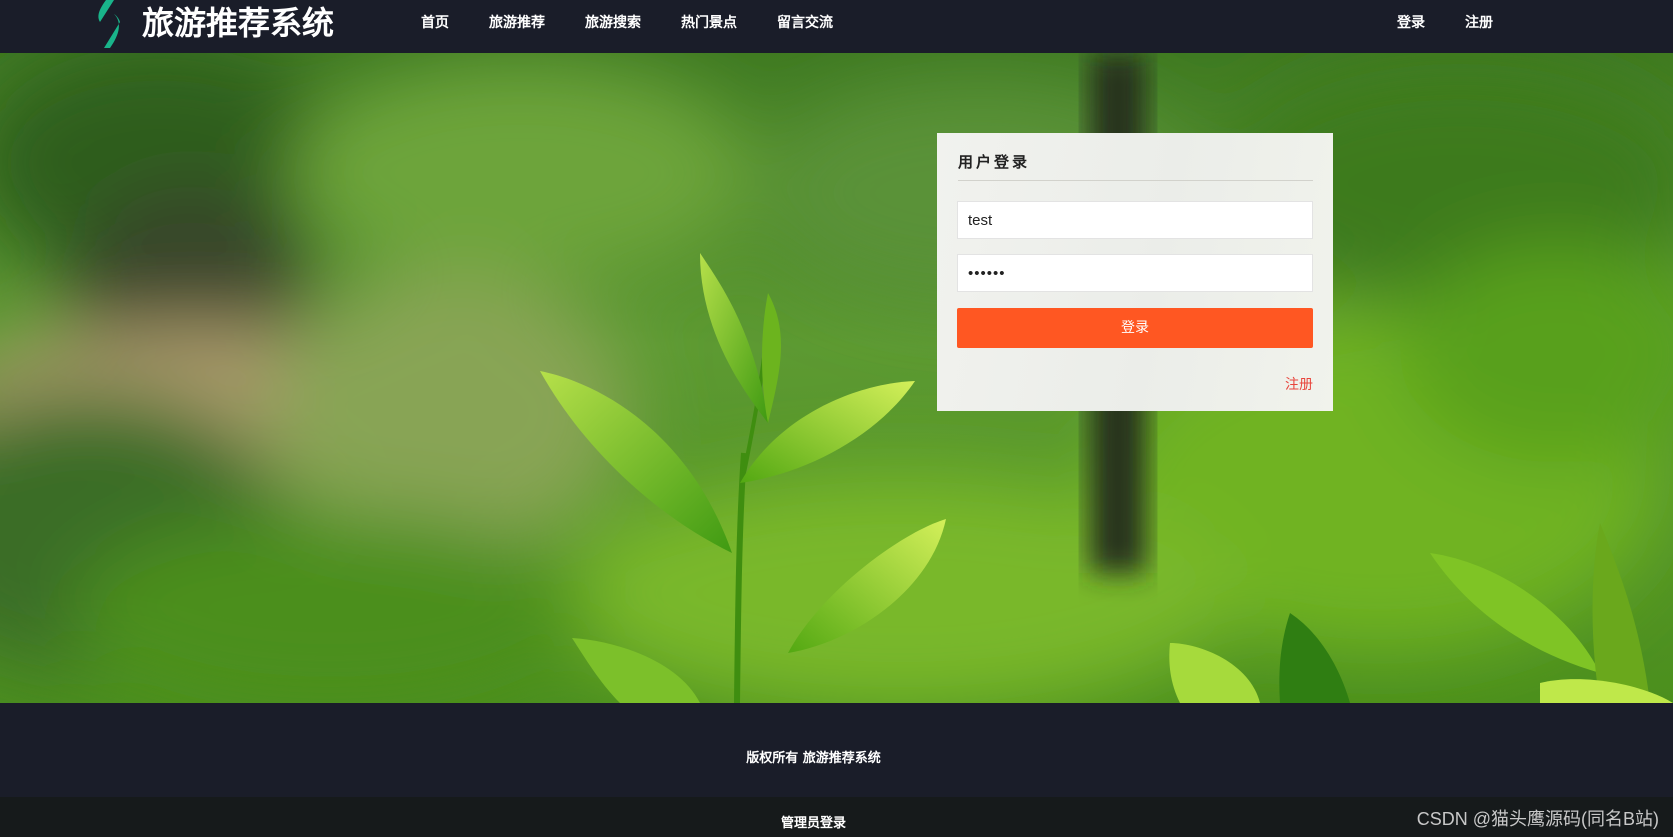 The width and height of the screenshot is (1673, 837). I want to click on username-input, so click(1135, 220).